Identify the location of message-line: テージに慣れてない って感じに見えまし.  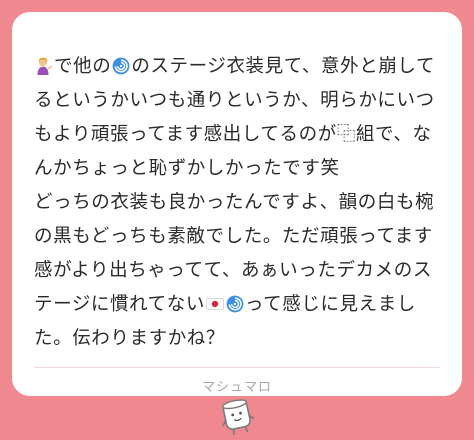
(239, 305).